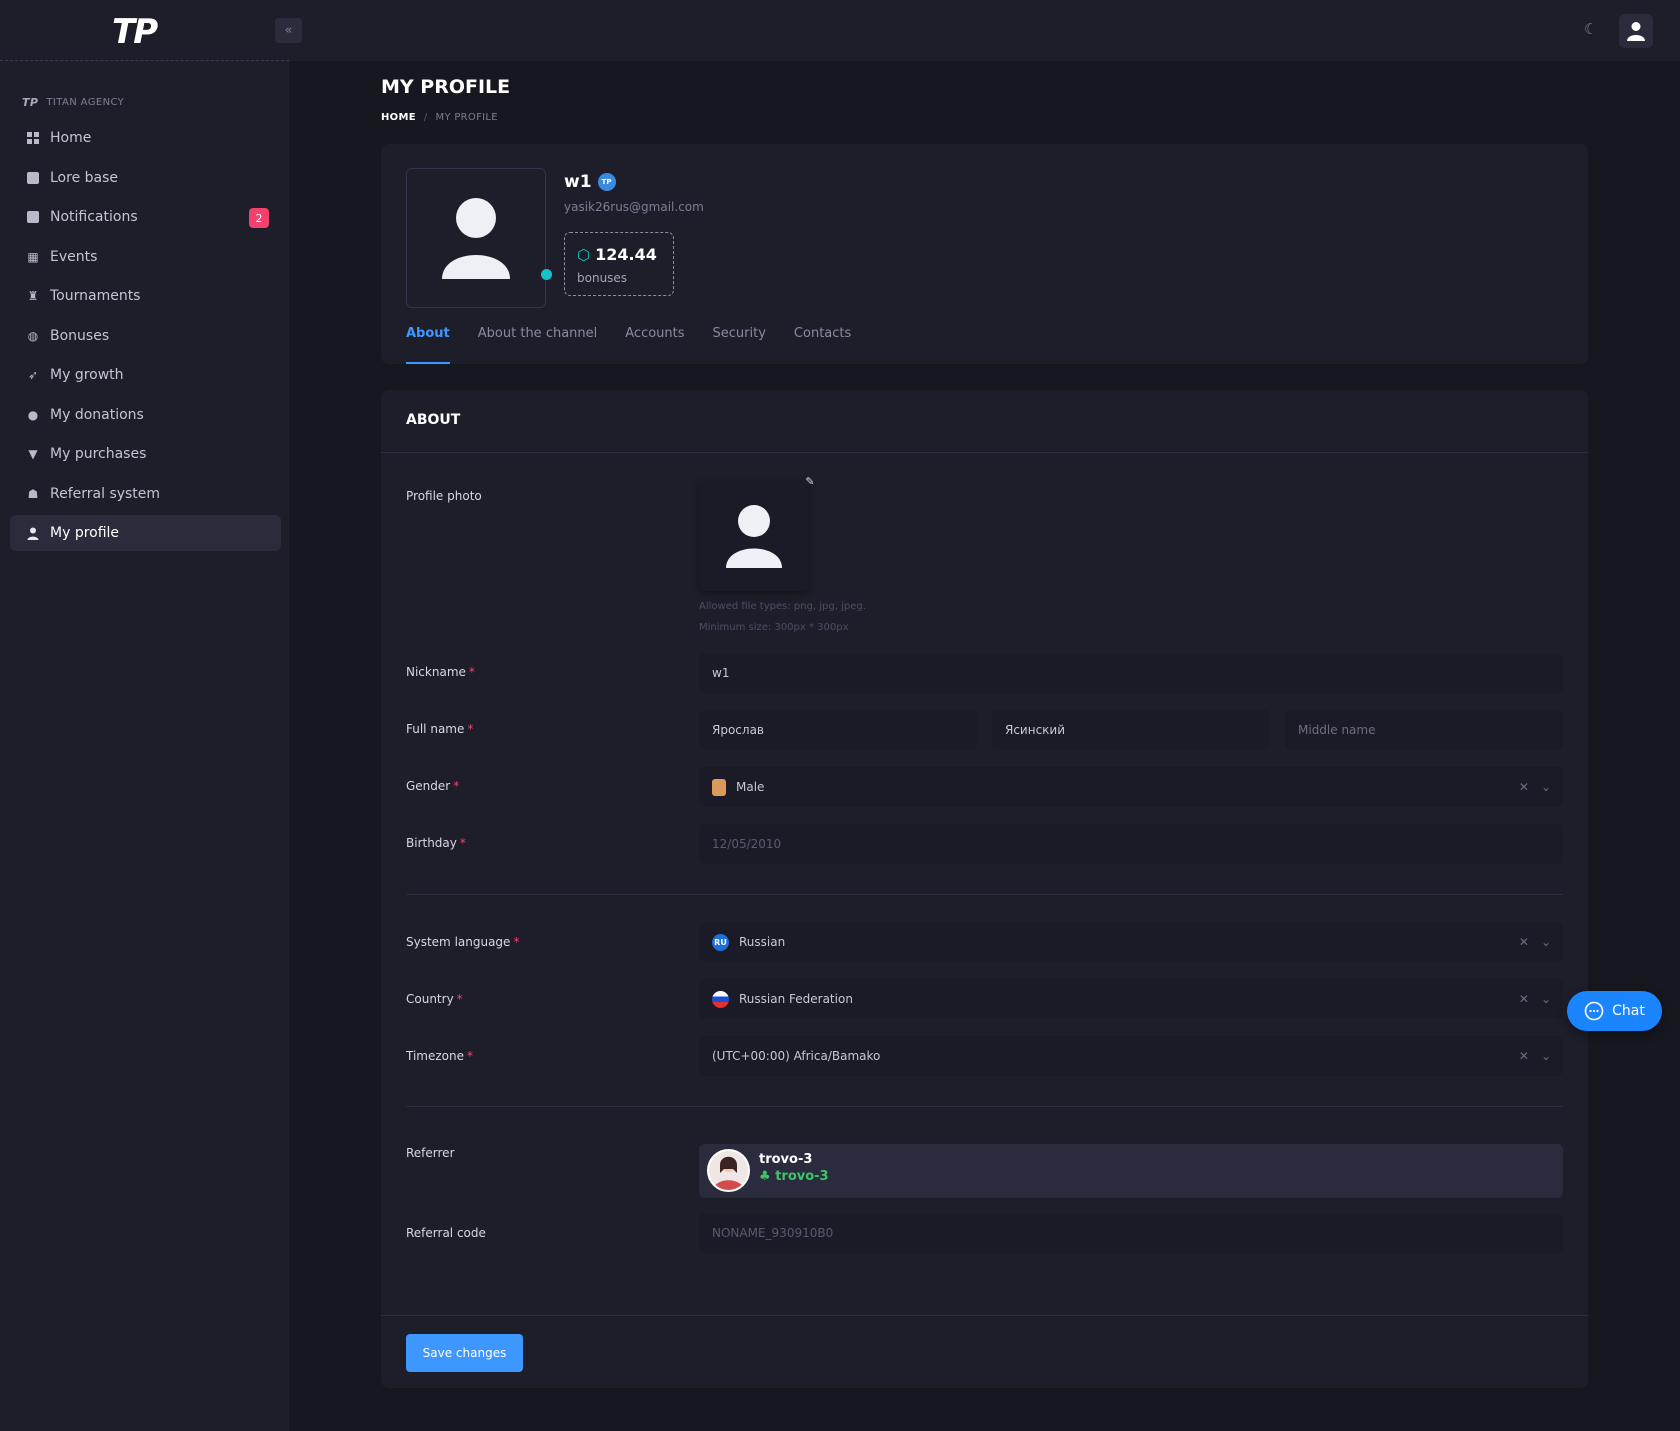 Image resolution: width=1680 pixels, height=1431 pixels. Describe the element at coordinates (436, 672) in the screenshot. I see `nickname-label-text: Nickname` at that location.